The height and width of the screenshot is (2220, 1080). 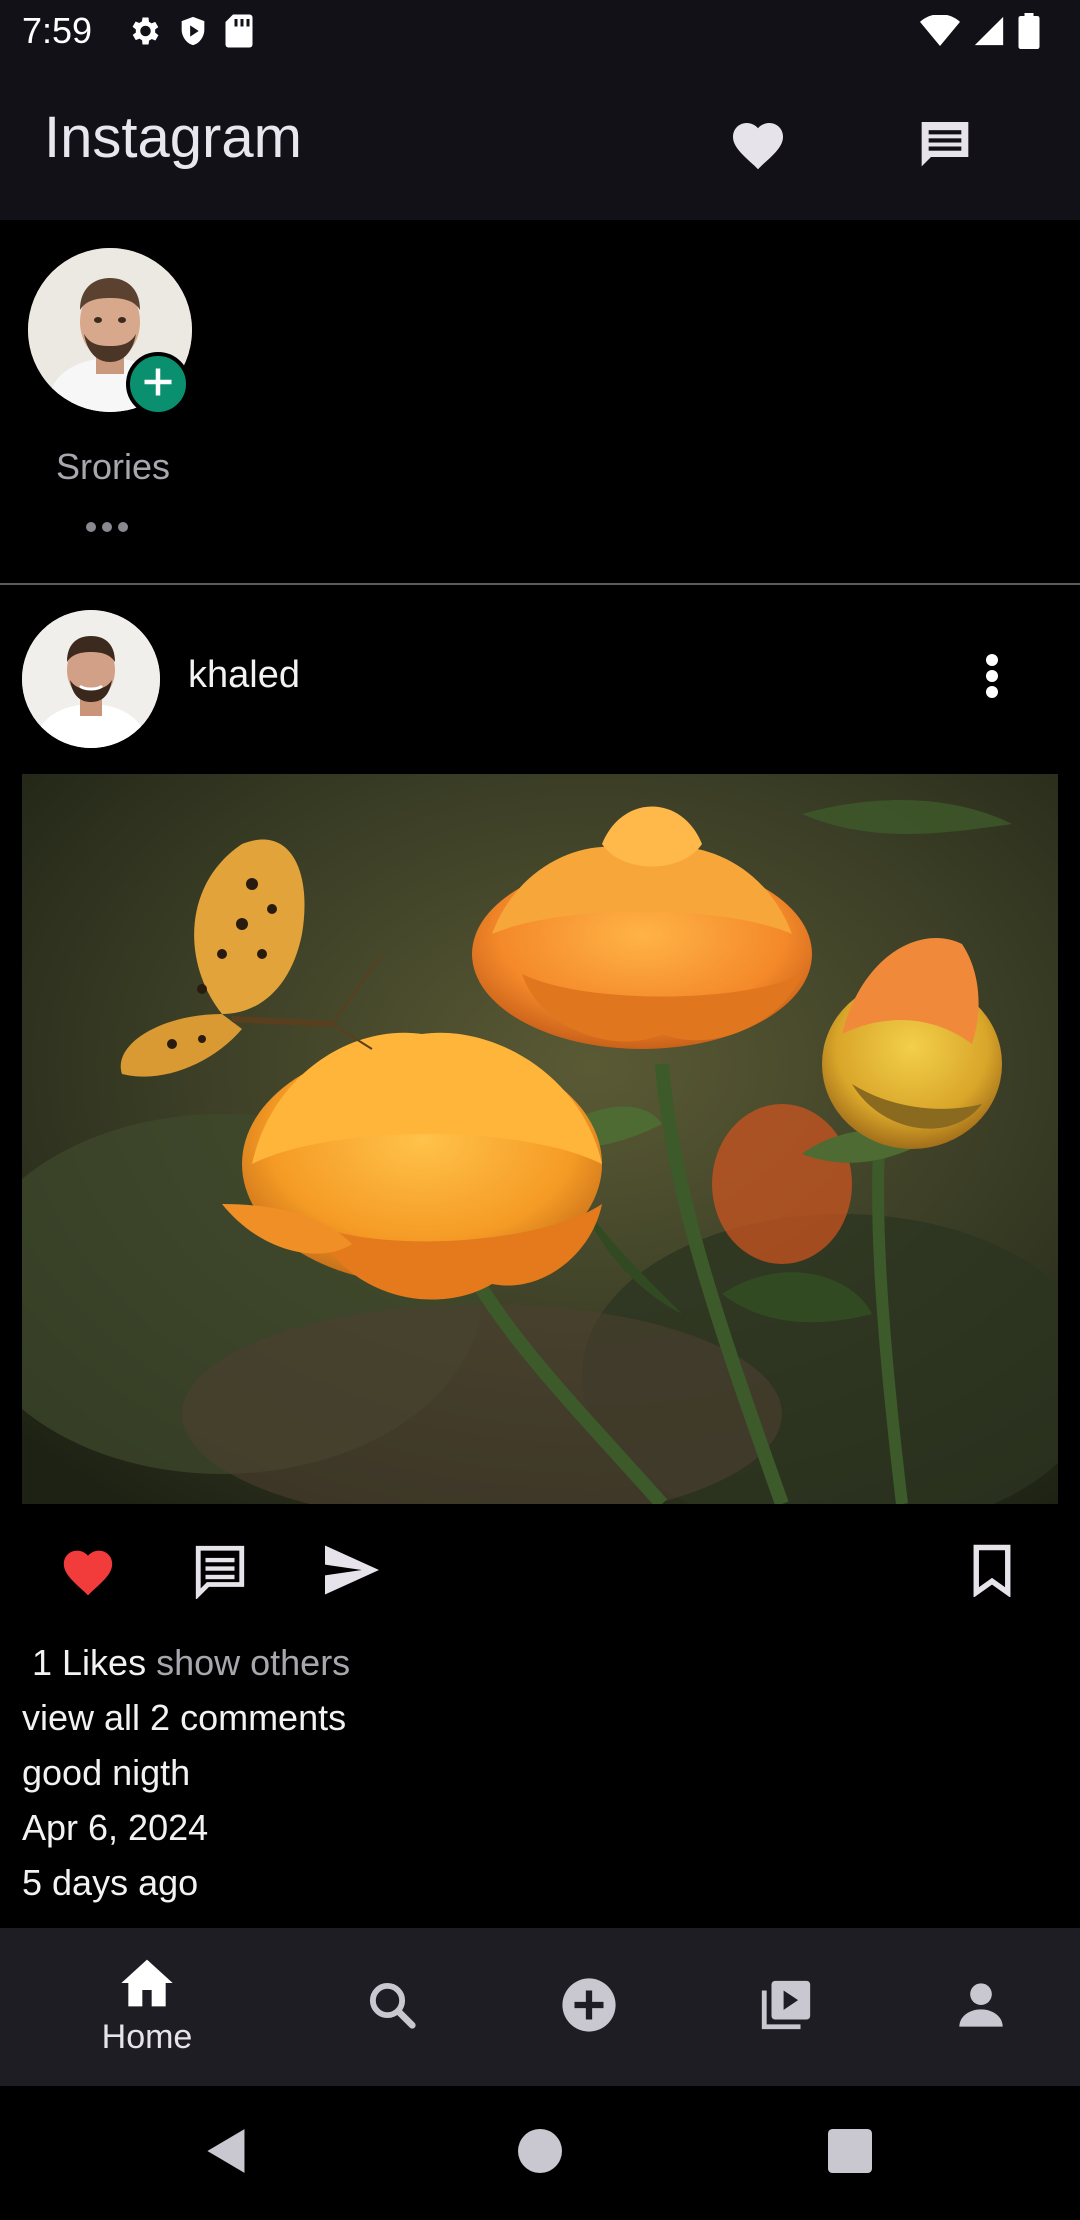 I want to click on bottom-nav: Home, so click(x=540, y=2007).